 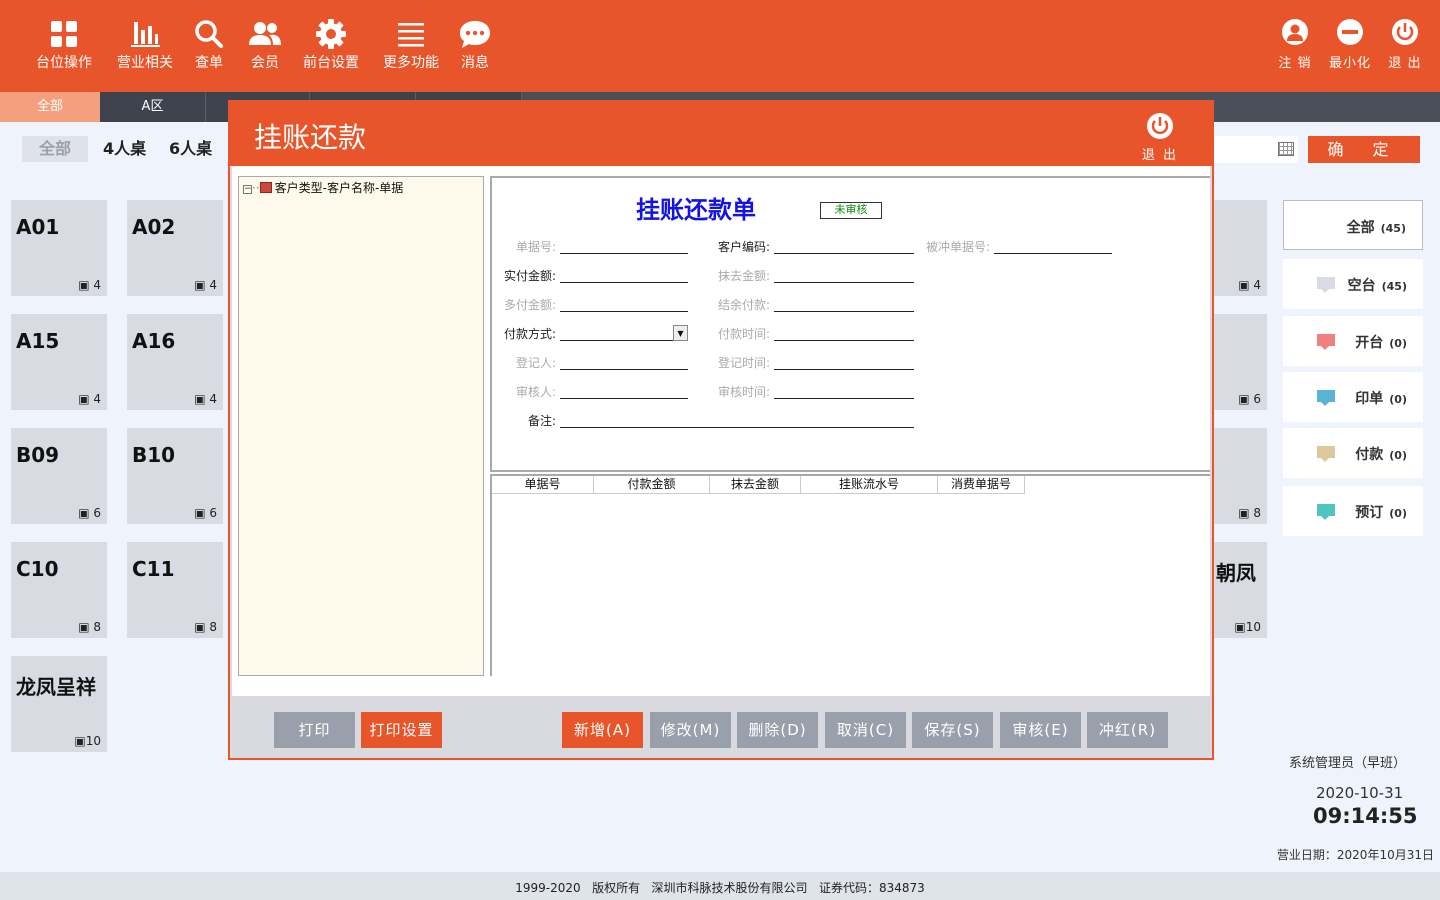 I want to click on table-name: C11, so click(x=153, y=569).